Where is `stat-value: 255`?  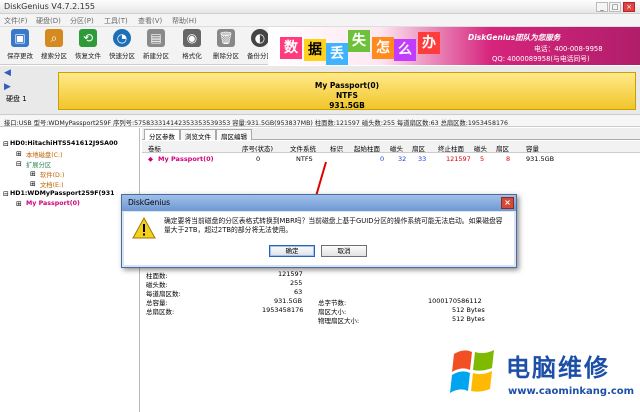
stat-value: 255 is located at coordinates (296, 283).